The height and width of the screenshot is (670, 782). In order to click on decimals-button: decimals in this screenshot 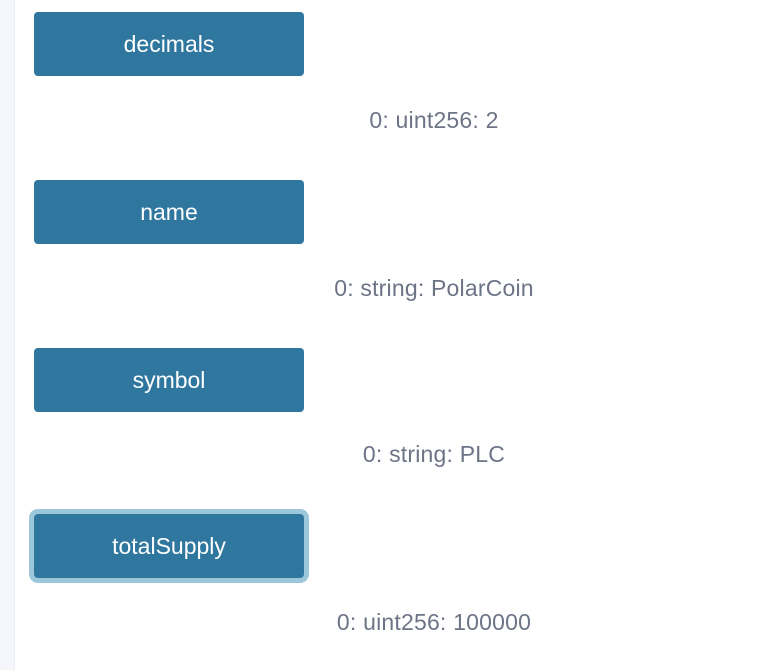, I will do `click(169, 44)`.